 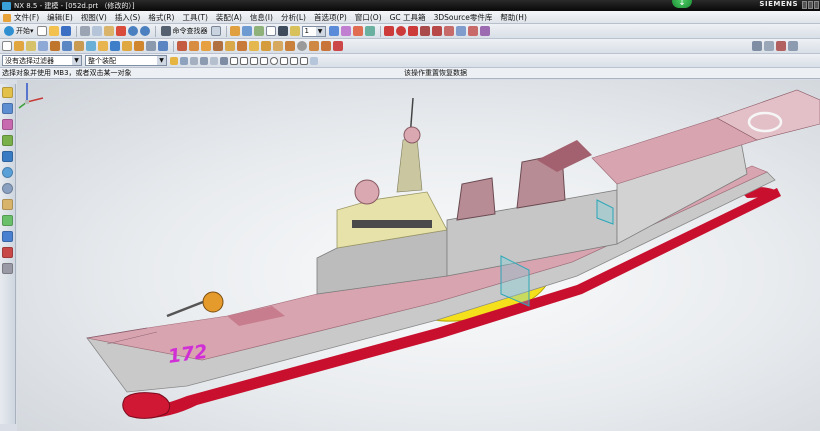 I want to click on close-button, so click(x=816, y=5).